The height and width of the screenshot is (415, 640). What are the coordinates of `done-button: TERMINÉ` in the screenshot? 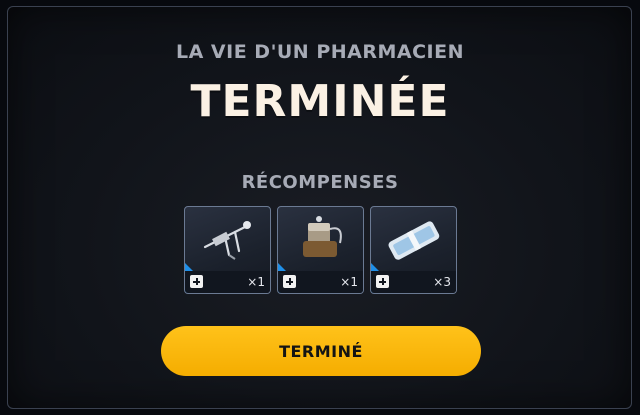 It's located at (321, 351).